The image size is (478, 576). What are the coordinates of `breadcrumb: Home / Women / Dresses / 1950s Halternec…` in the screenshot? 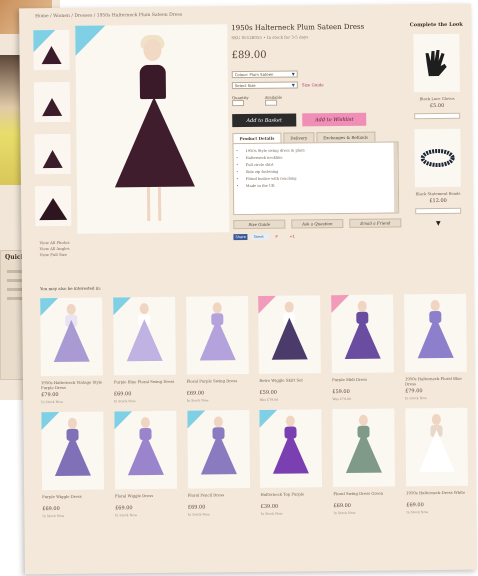 It's located at (108, 16).